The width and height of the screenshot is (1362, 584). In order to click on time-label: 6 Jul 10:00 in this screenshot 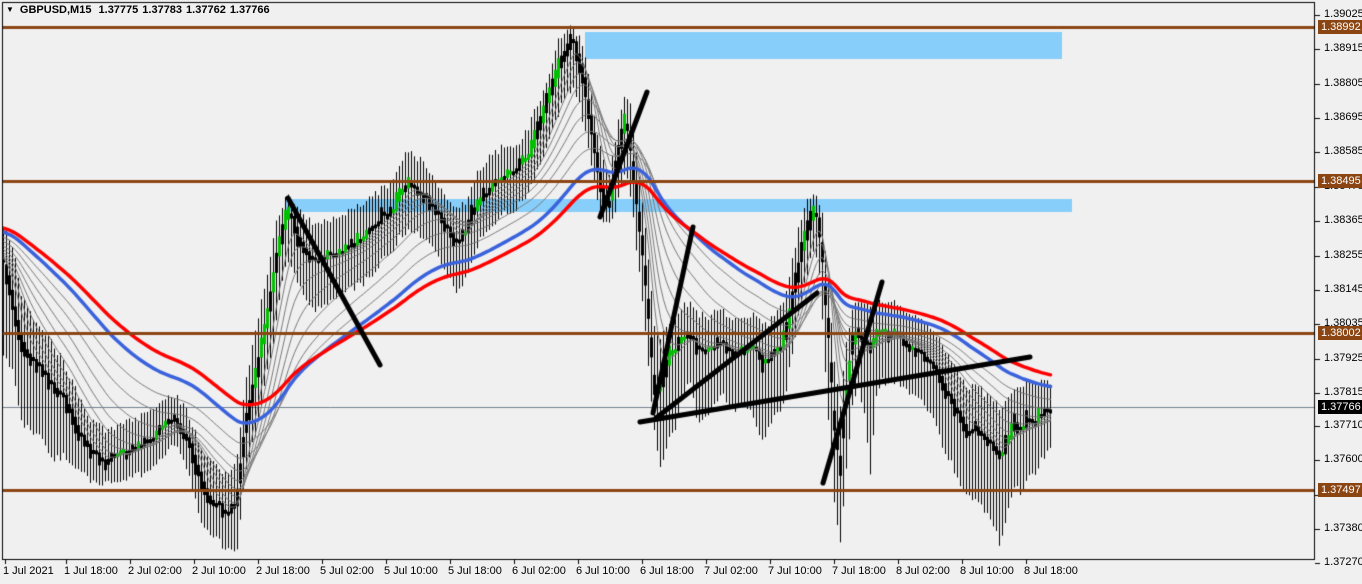, I will do `click(603, 571)`.